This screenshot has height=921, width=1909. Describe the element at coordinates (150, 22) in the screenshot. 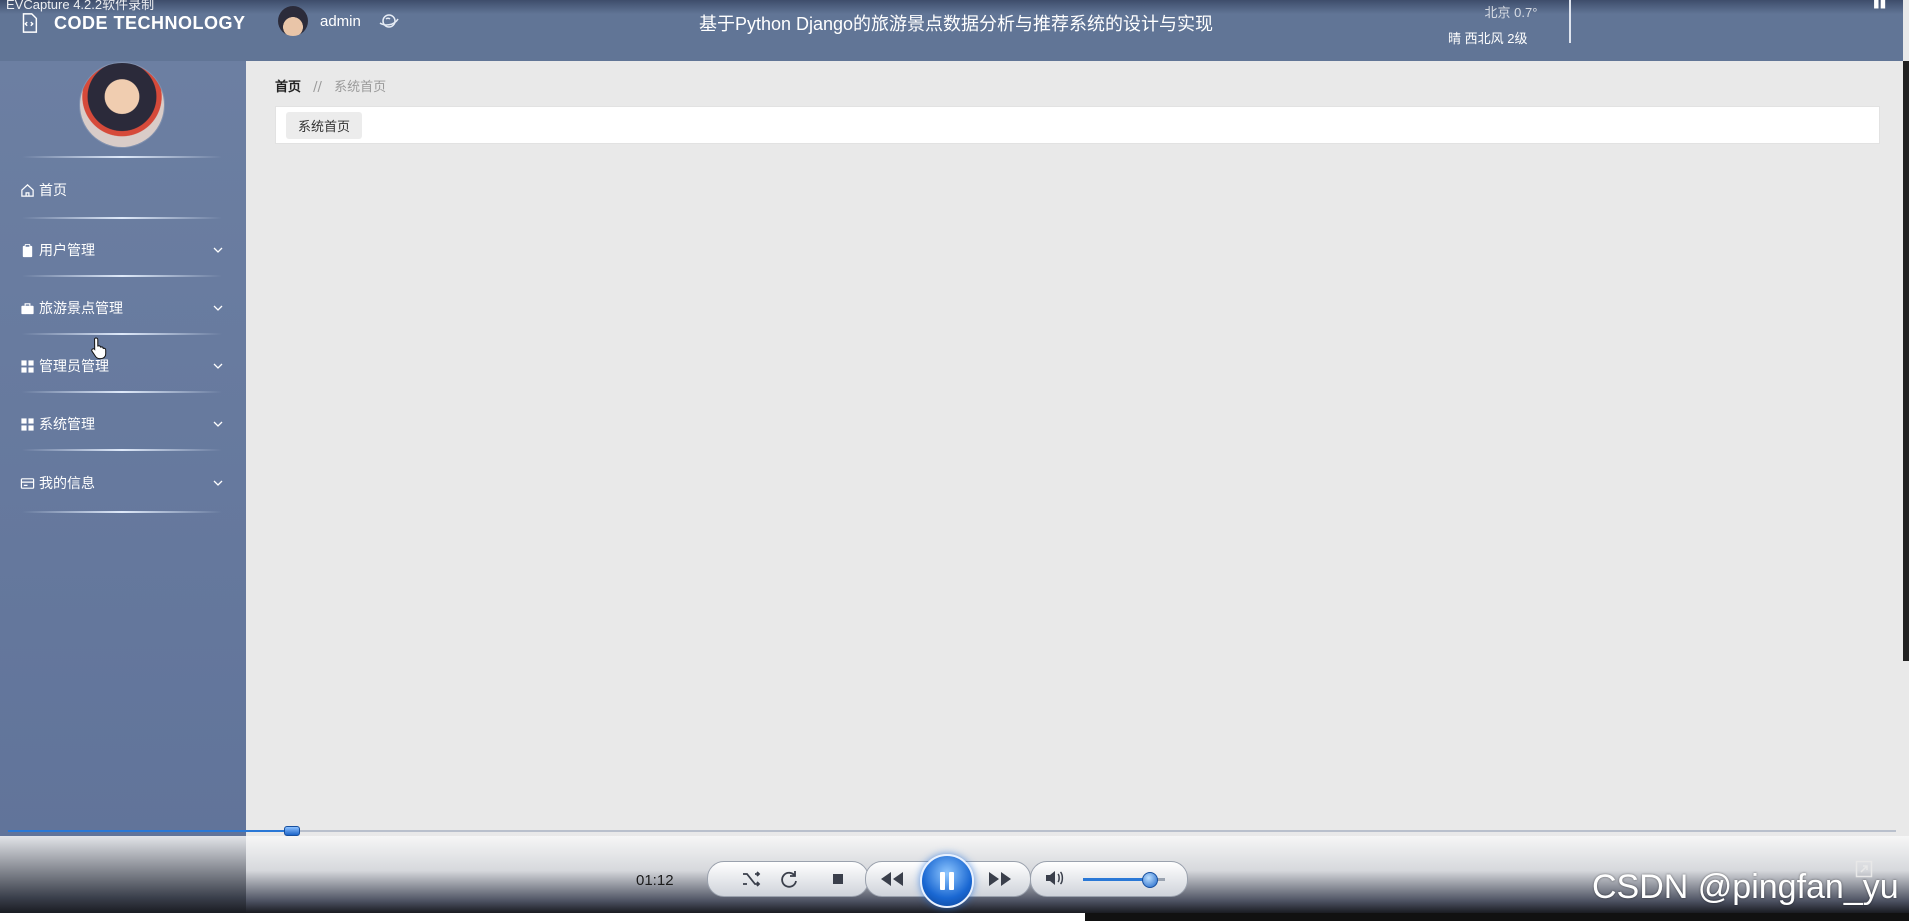

I see `brand-name: CODE TECHNOLOGY` at that location.